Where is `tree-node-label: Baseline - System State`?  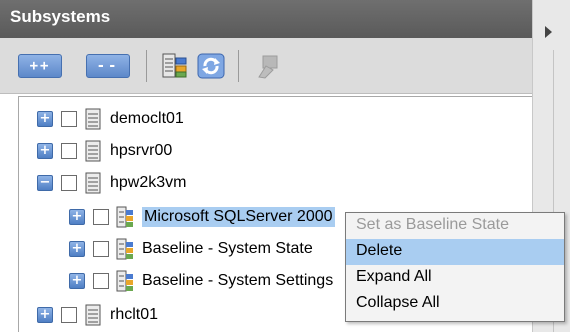
tree-node-label: Baseline - System State is located at coordinates (227, 248).